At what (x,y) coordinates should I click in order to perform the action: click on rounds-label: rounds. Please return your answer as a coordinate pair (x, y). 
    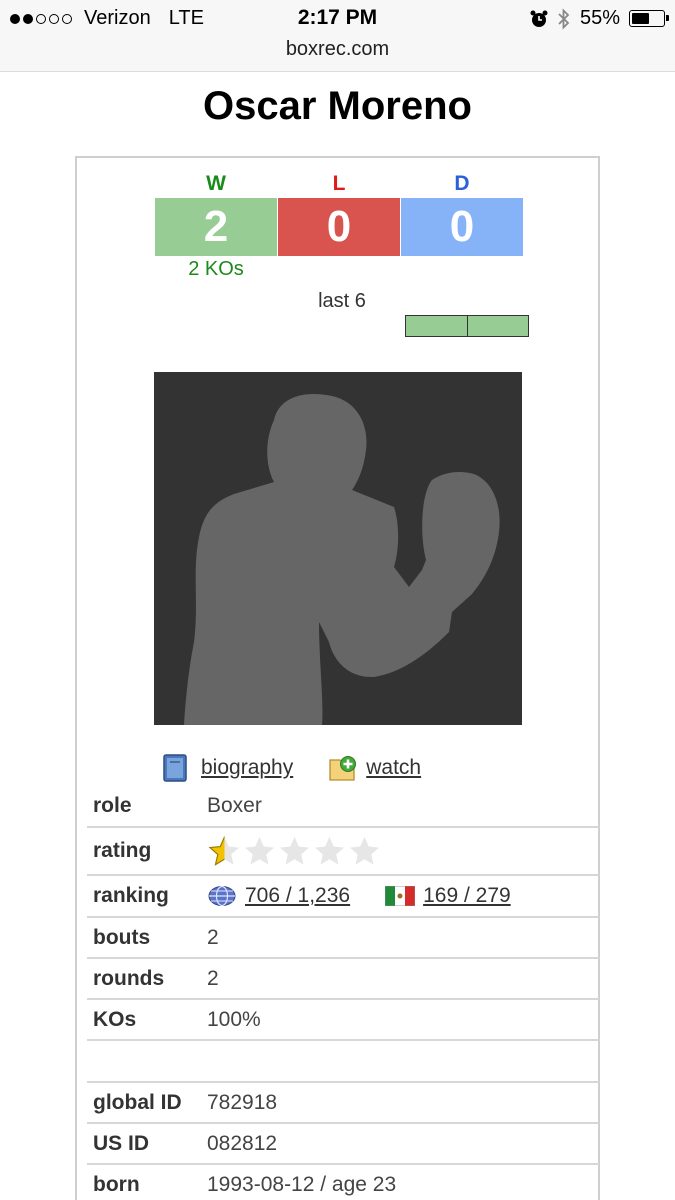
    Looking at the image, I should click on (129, 978).